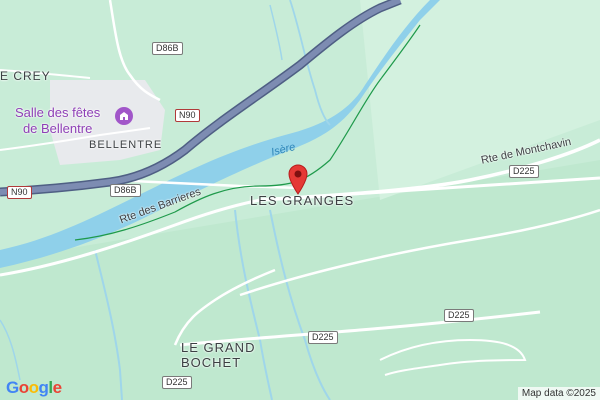  What do you see at coordinates (25, 76) in the screenshot?
I see `place-label-le-crey: E CREY` at bounding box center [25, 76].